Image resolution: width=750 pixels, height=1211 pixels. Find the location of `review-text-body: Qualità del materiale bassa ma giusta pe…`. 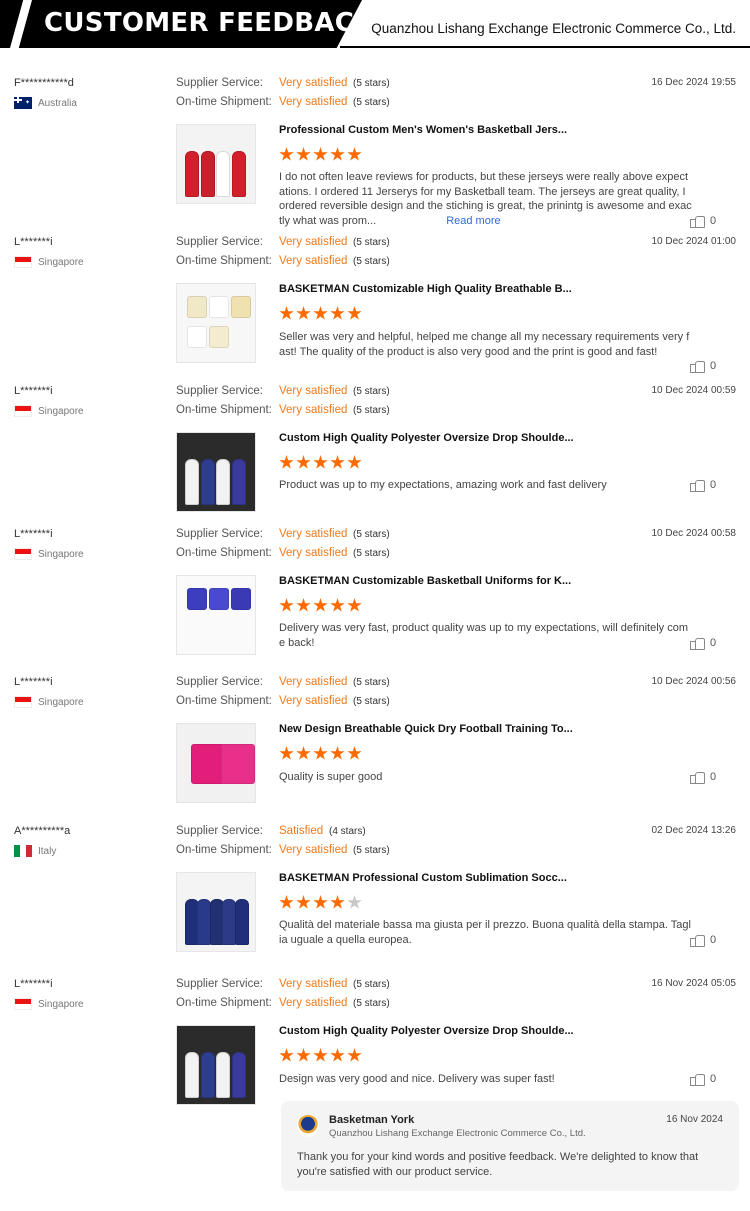

review-text-body: Qualità del materiale bassa ma giusta pe… is located at coordinates (485, 932).